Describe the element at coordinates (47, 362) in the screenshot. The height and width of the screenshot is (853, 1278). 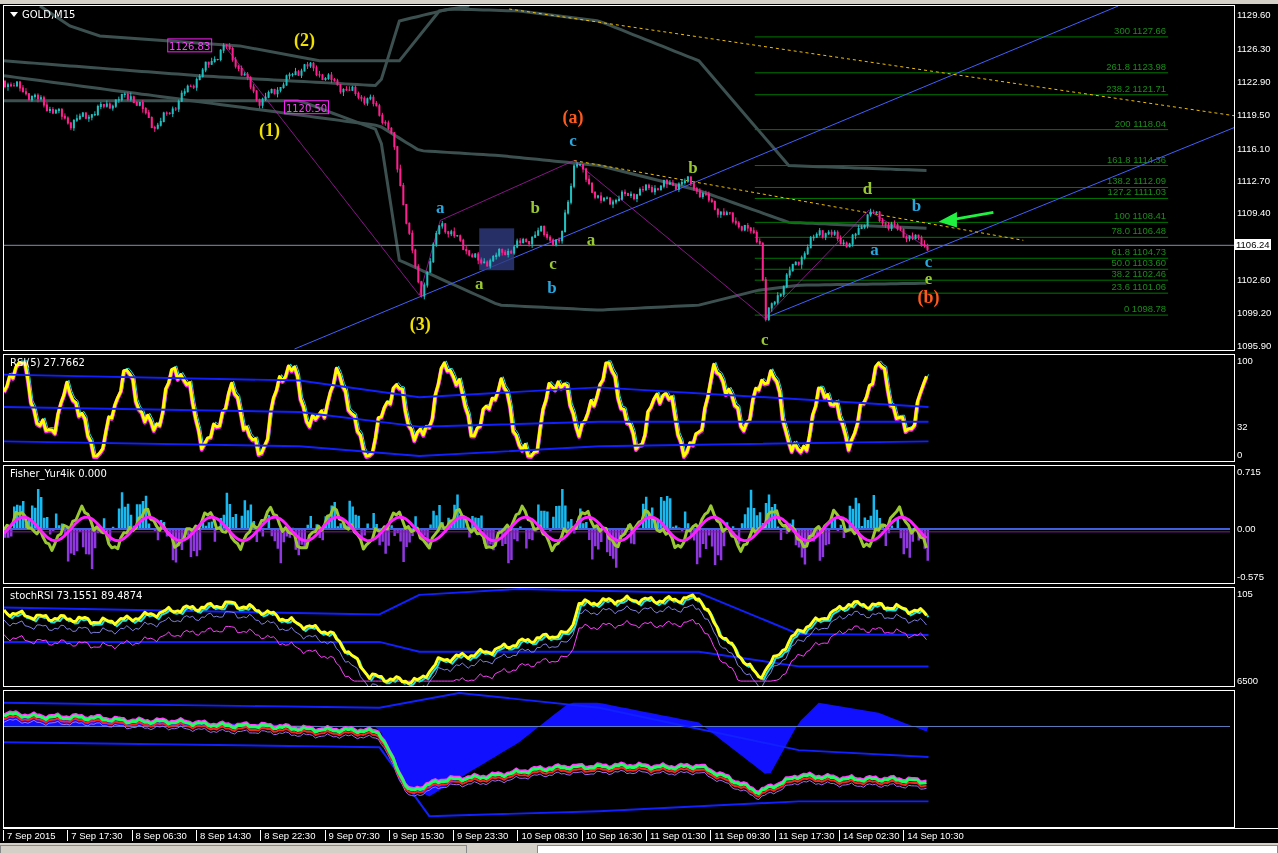
I see `indicator-title: RSI(5) 27.7662` at that location.